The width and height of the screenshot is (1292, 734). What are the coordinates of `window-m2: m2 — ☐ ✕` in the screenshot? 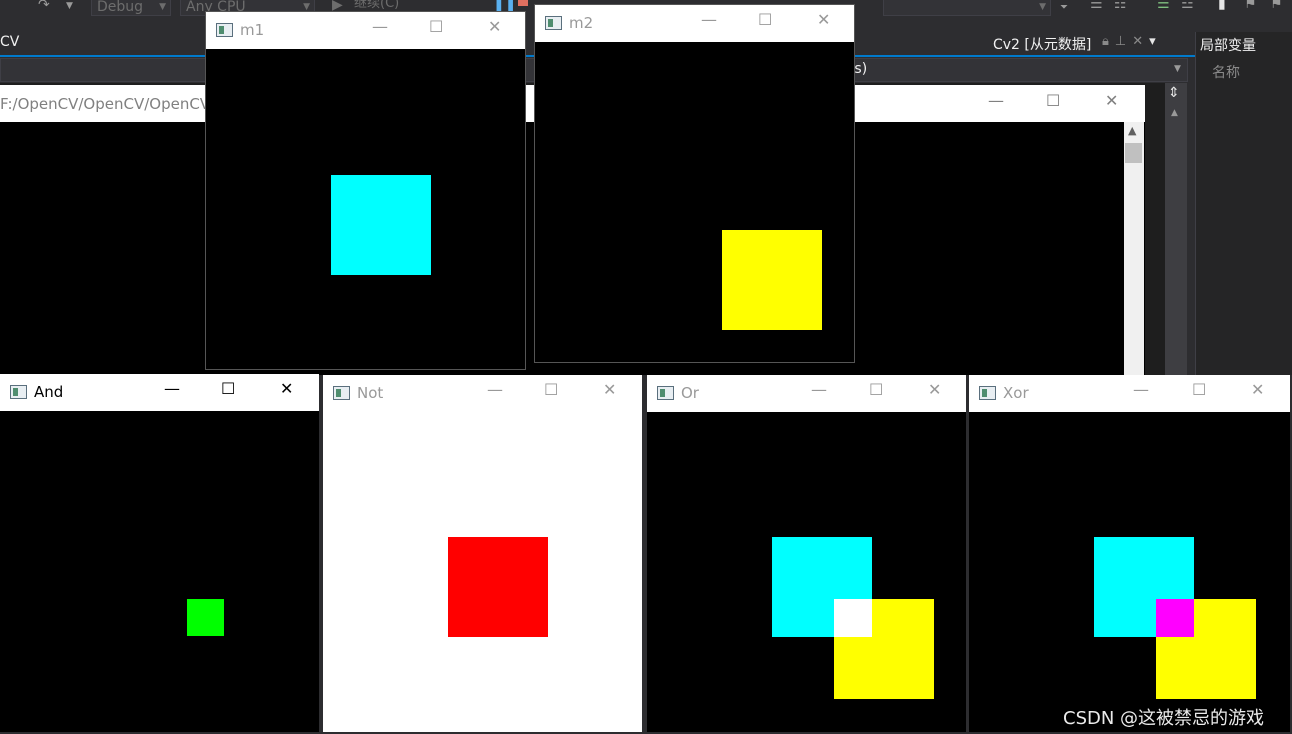 It's located at (694, 183).